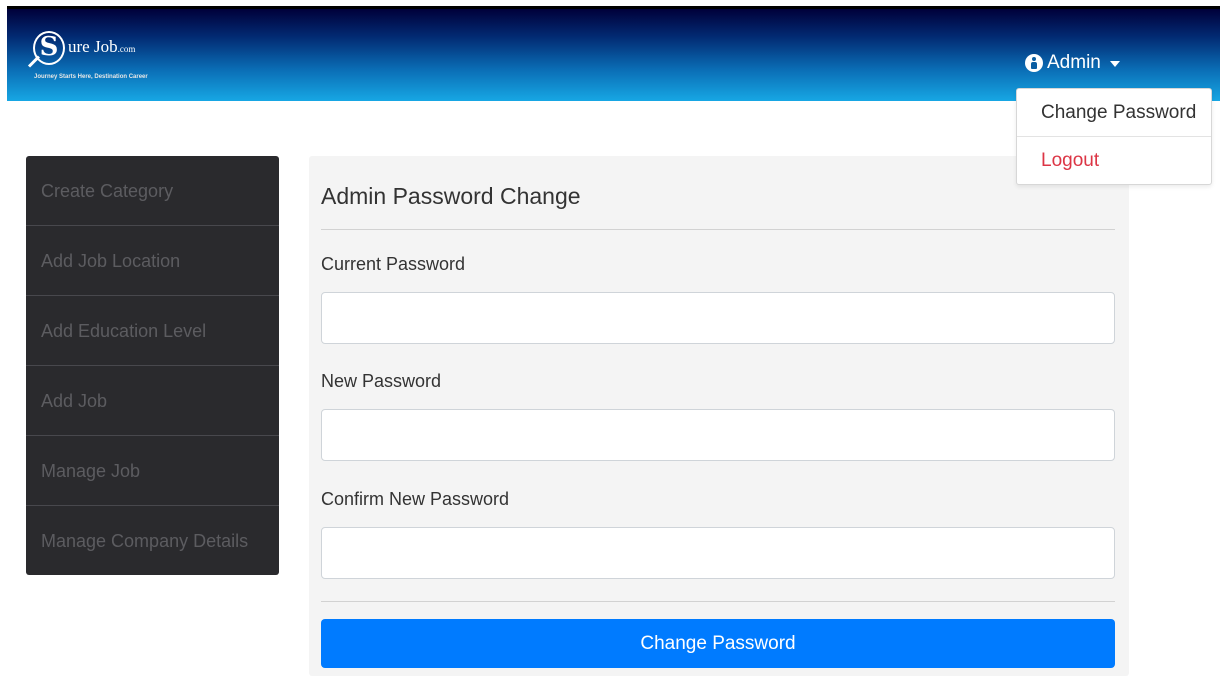 This screenshot has width=1220, height=676. I want to click on new-password-label: New Password, so click(381, 381).